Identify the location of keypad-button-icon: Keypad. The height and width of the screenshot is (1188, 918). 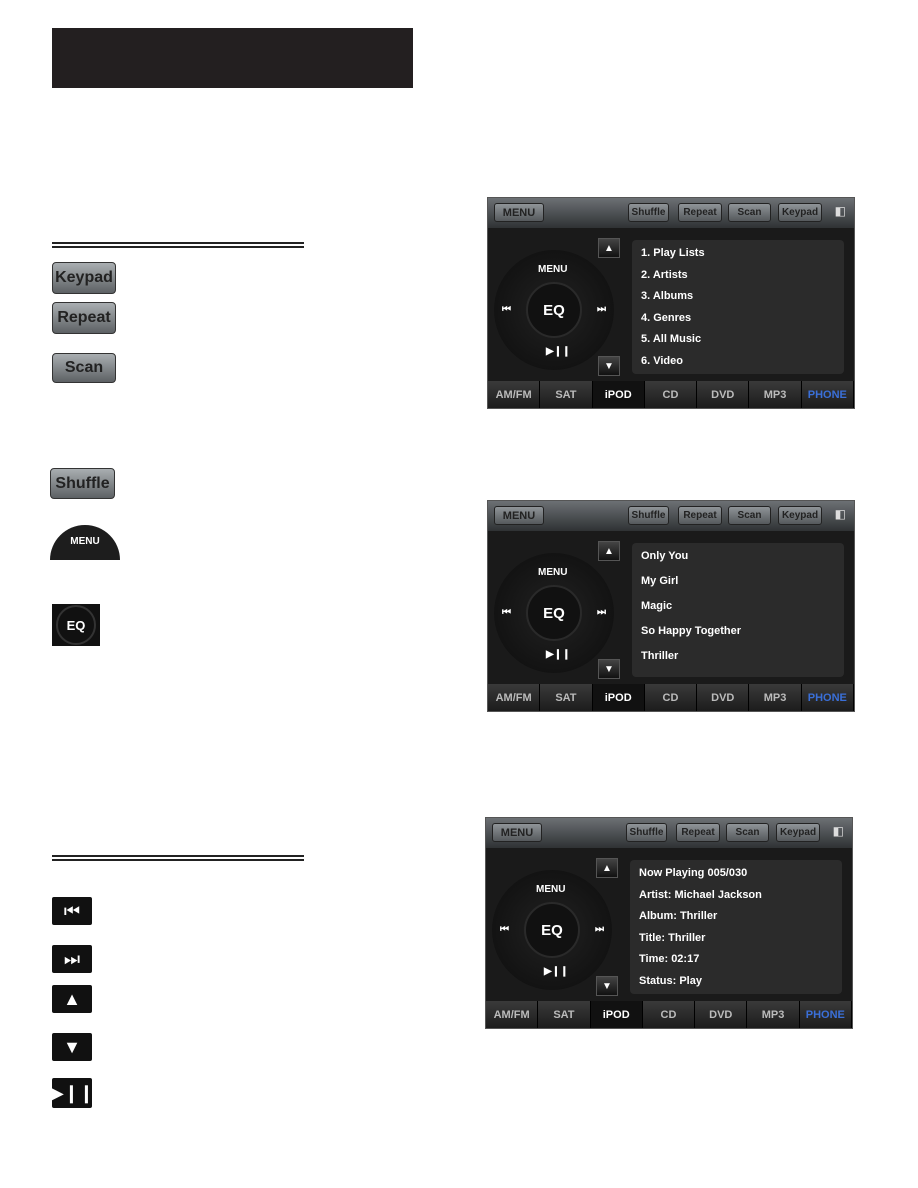
(84, 278).